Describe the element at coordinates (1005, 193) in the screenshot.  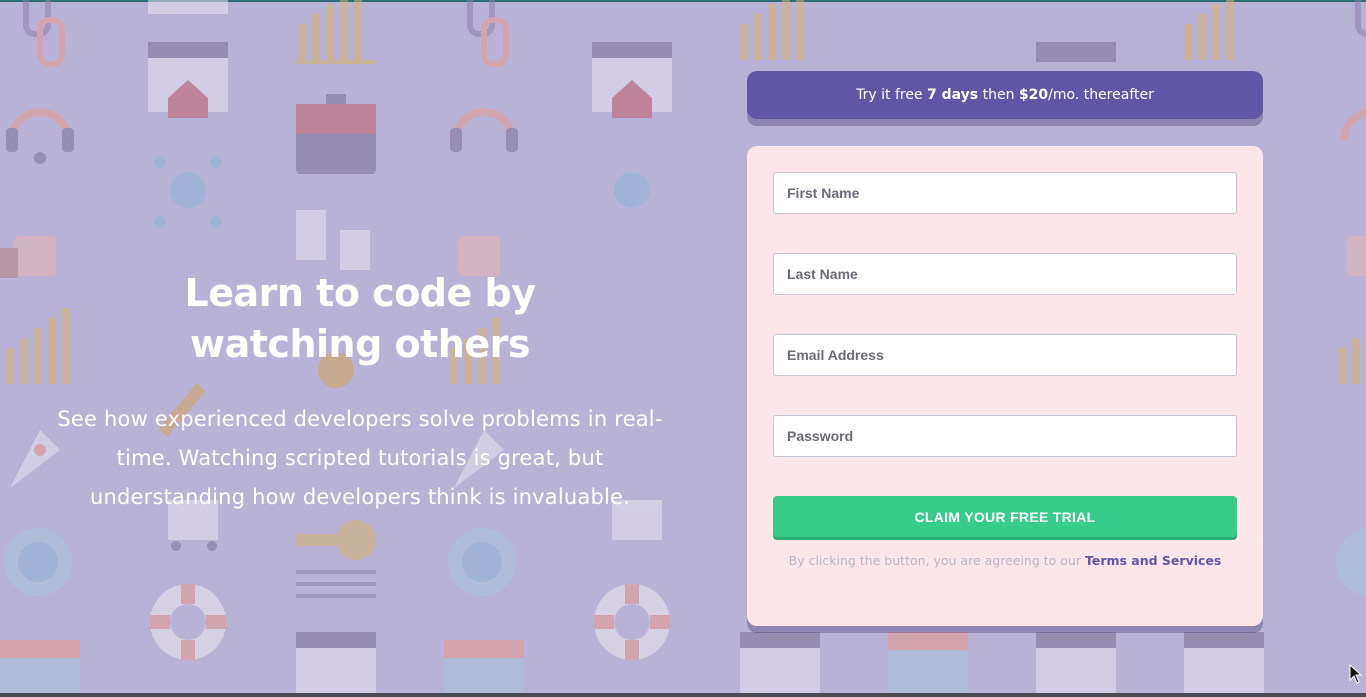
I see `first-name-field` at that location.